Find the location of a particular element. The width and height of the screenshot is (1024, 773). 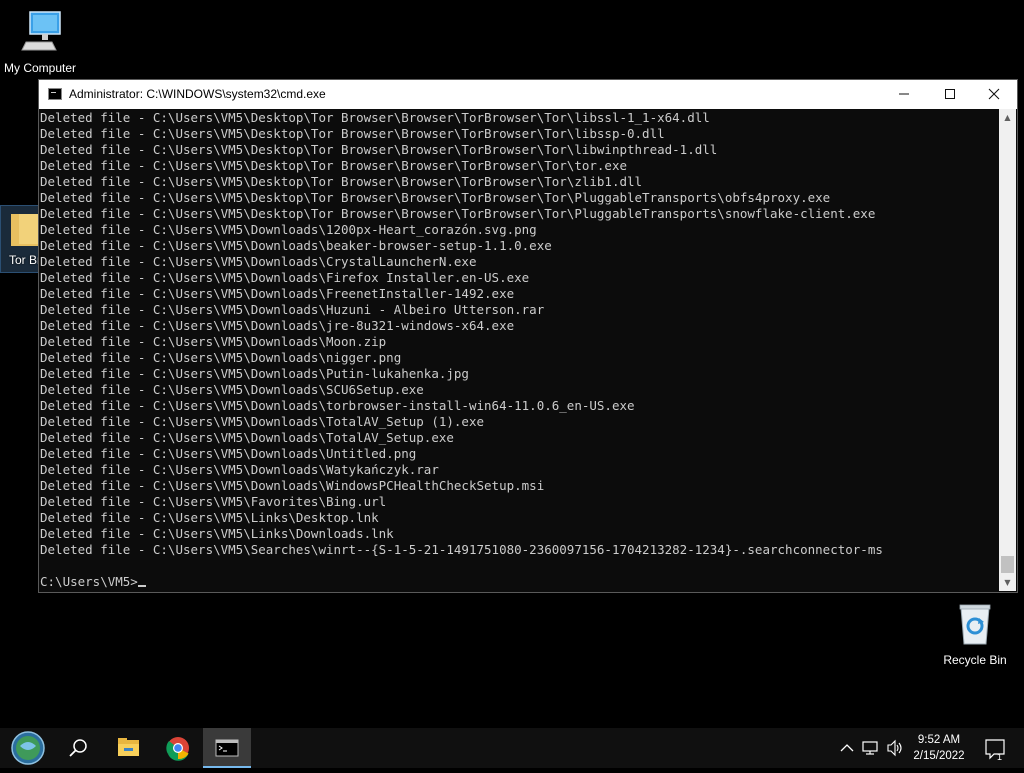

desktop-icon-label: Tor Br is located at coordinates (25, 260).